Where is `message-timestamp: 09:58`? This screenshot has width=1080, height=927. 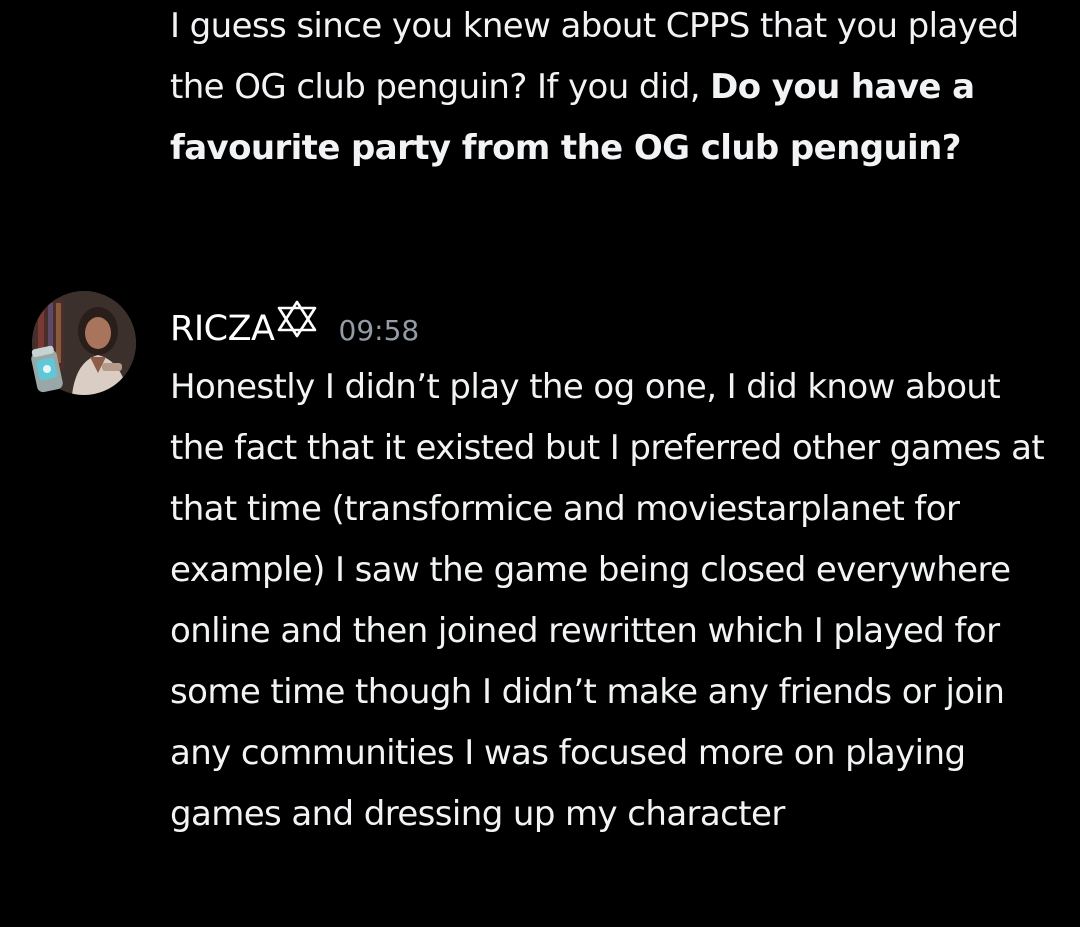
message-timestamp: 09:58 is located at coordinates (379, 330).